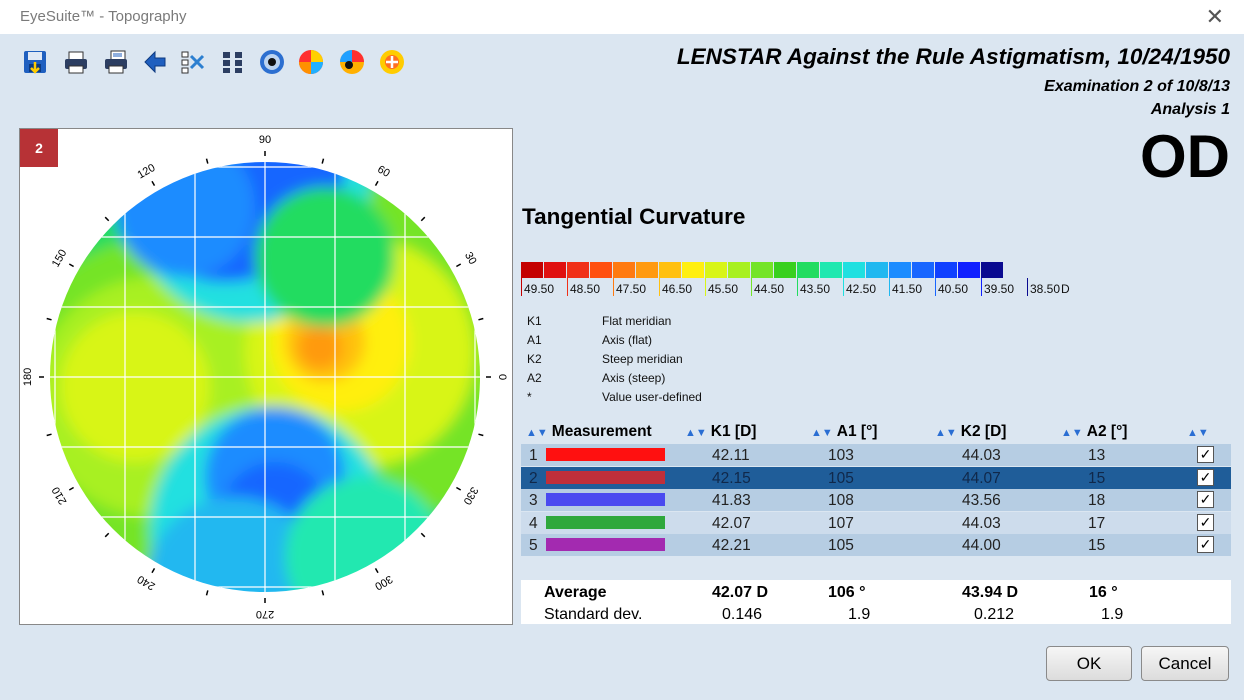  I want to click on ok-button: OK, so click(1089, 663).